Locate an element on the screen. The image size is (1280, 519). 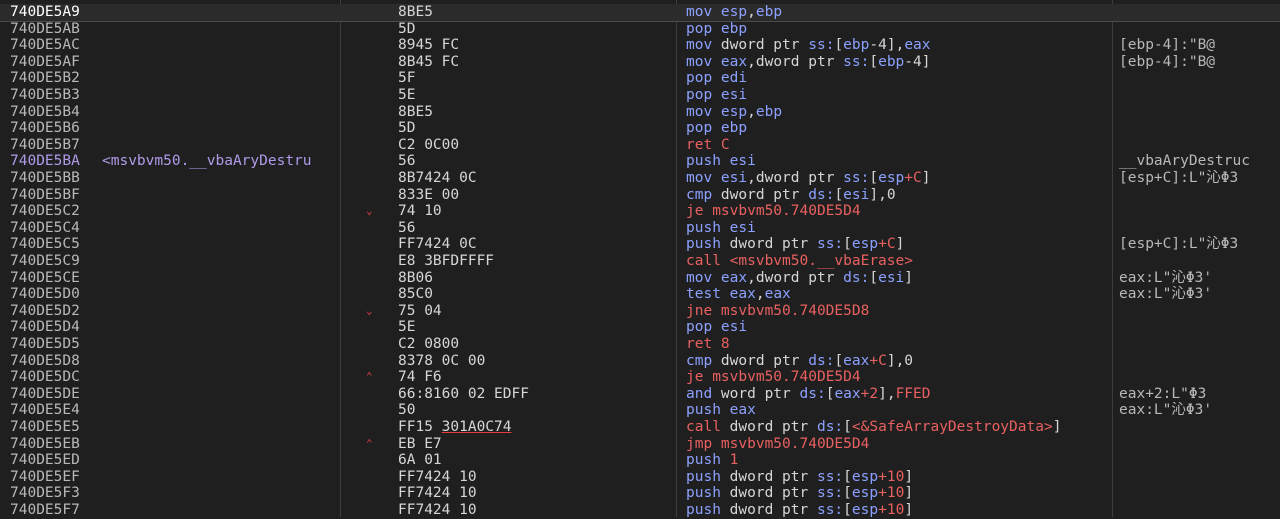
instruction-row: 740DE5B3 5E pop esi is located at coordinates (640, 95).